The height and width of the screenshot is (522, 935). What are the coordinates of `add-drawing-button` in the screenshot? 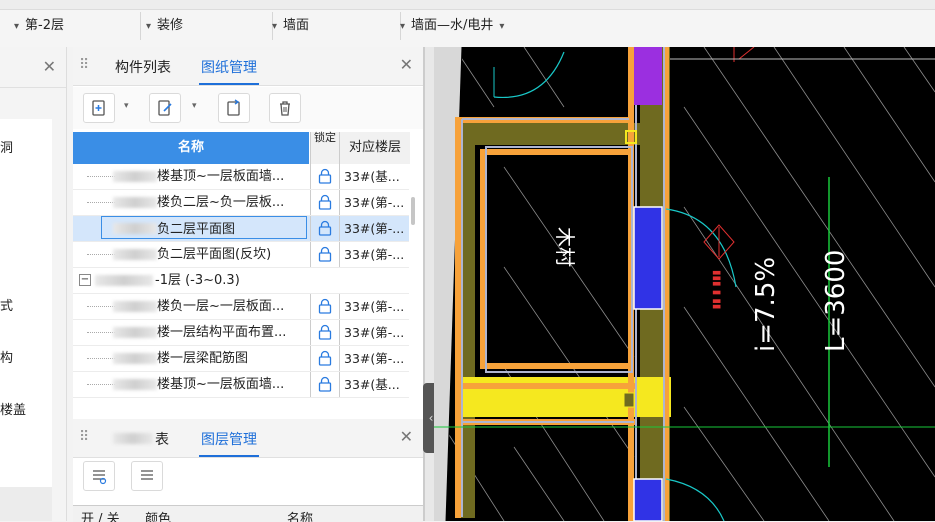 It's located at (99, 108).